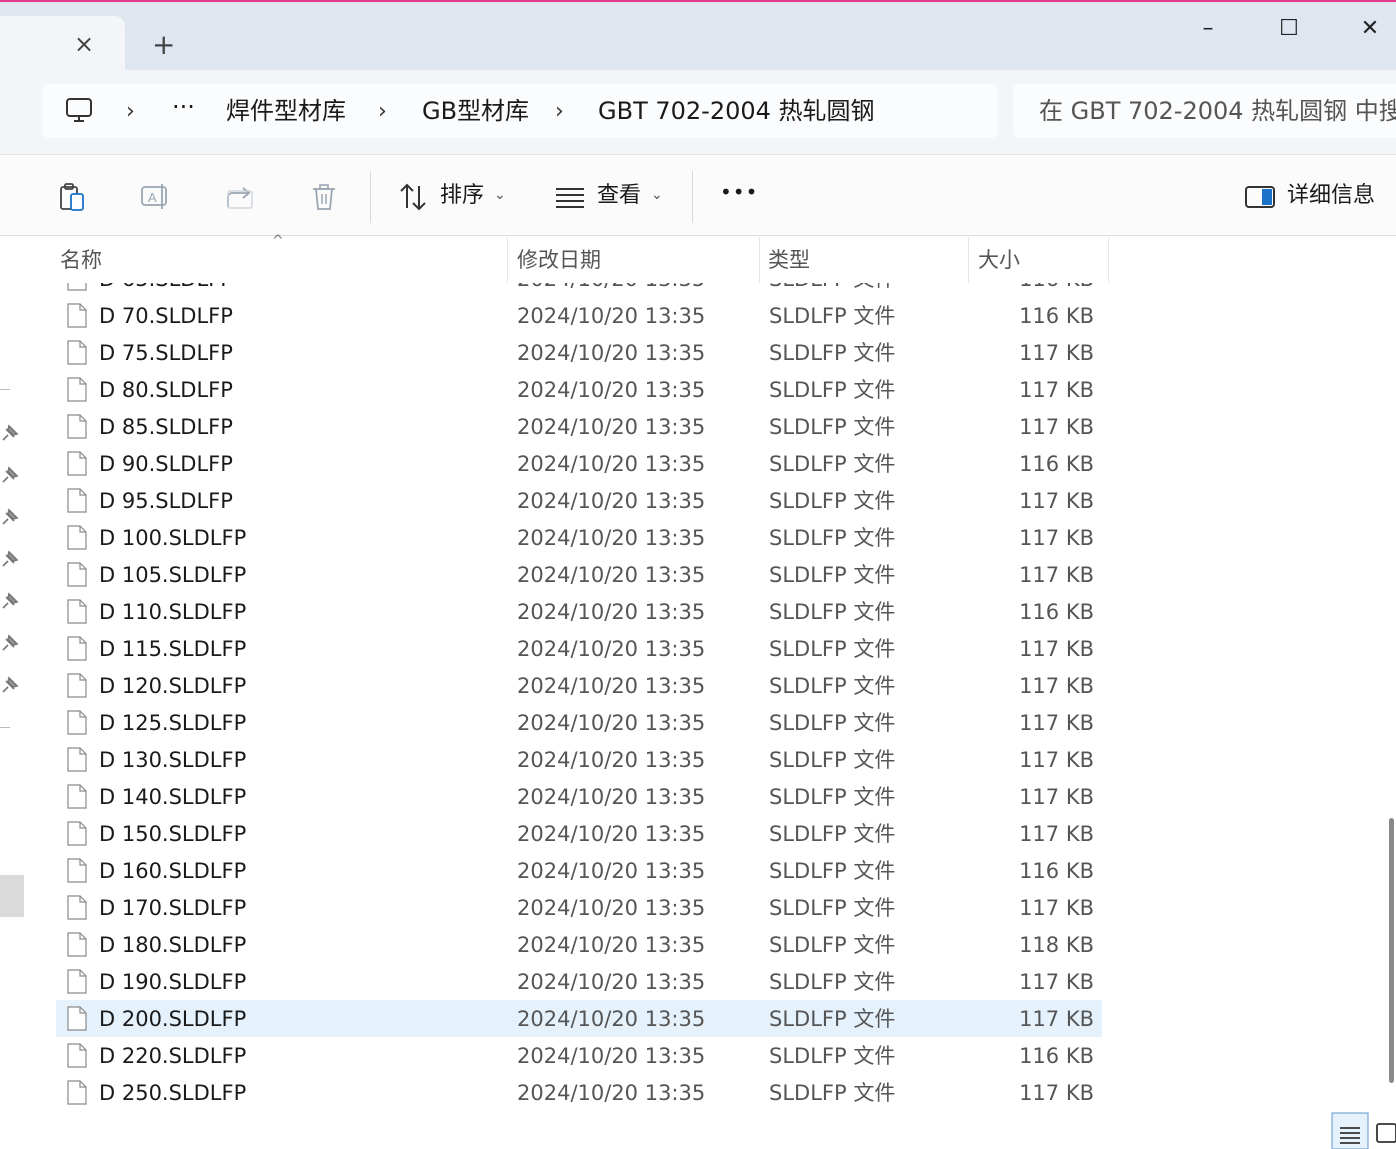 The height and width of the screenshot is (1149, 1396). I want to click on column-header-size: 大小, so click(1039, 260).